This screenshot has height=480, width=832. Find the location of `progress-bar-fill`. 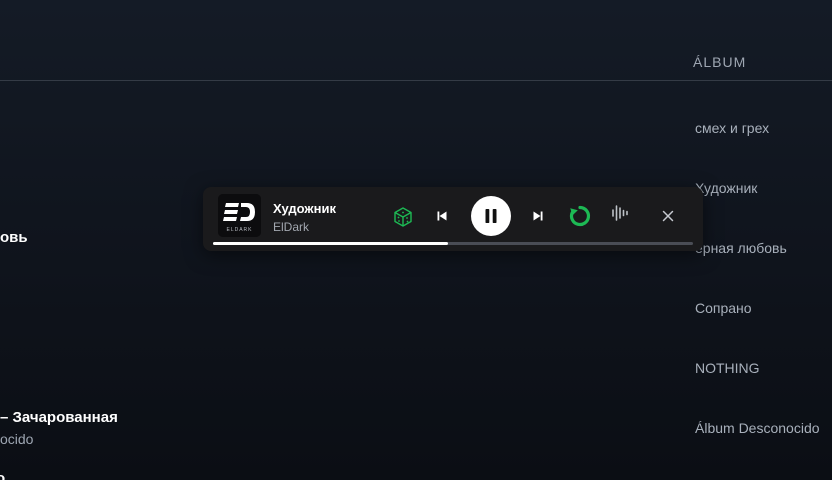

progress-bar-fill is located at coordinates (331, 243).